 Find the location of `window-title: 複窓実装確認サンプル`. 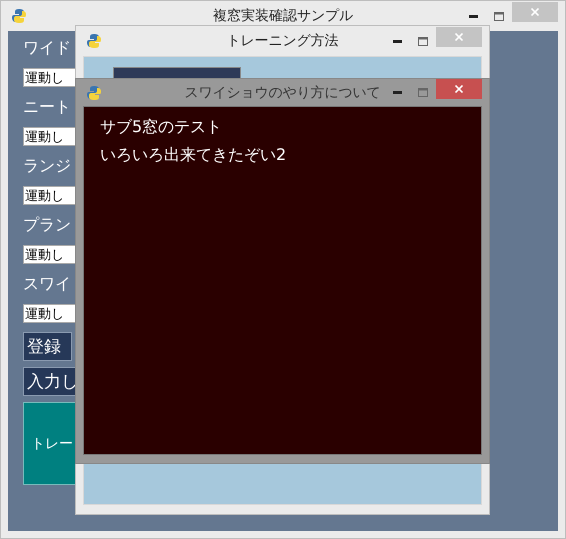

window-title: 複窓実装確認サンプル is located at coordinates (283, 16).